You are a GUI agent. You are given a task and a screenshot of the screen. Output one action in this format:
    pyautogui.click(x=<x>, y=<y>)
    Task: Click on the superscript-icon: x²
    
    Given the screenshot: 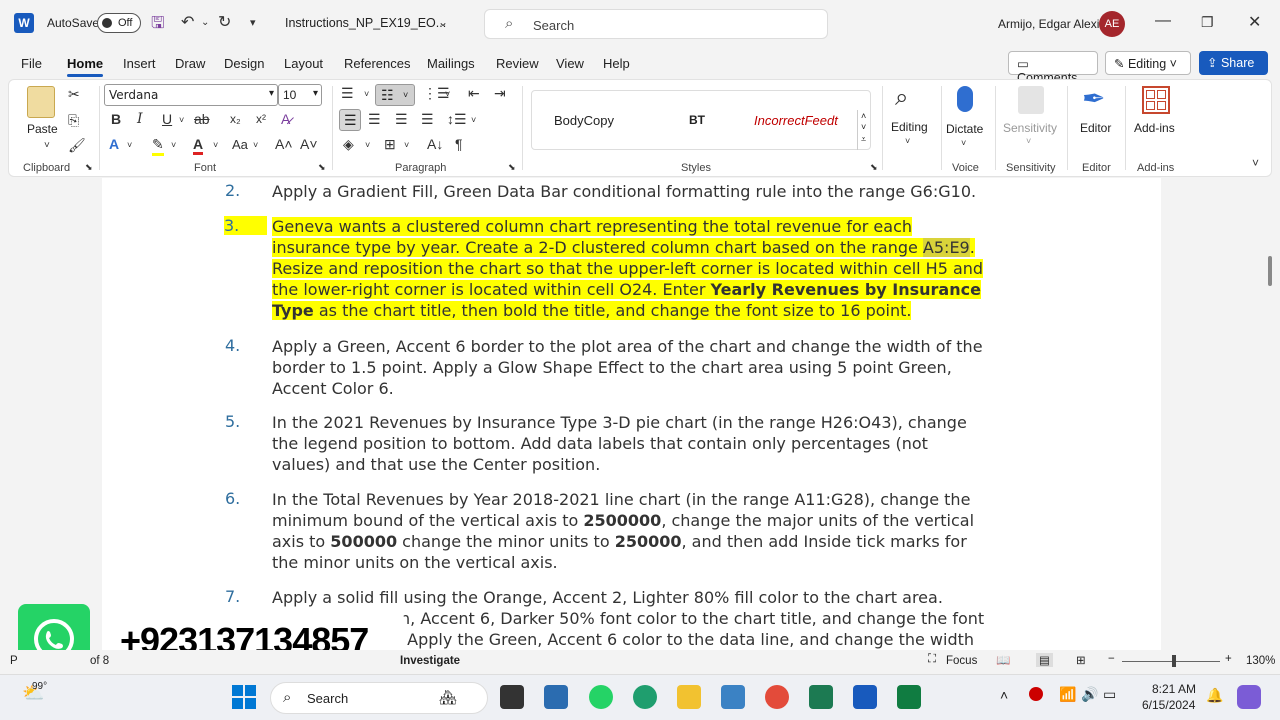 What is the action you would take?
    pyautogui.click(x=261, y=119)
    